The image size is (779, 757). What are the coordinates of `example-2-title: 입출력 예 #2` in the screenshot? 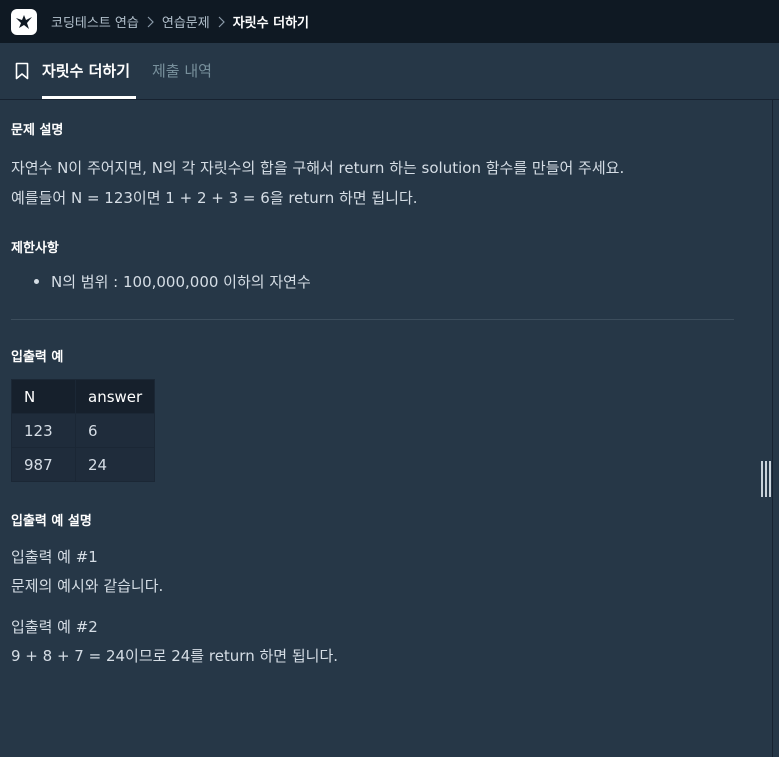 It's located at (54, 627).